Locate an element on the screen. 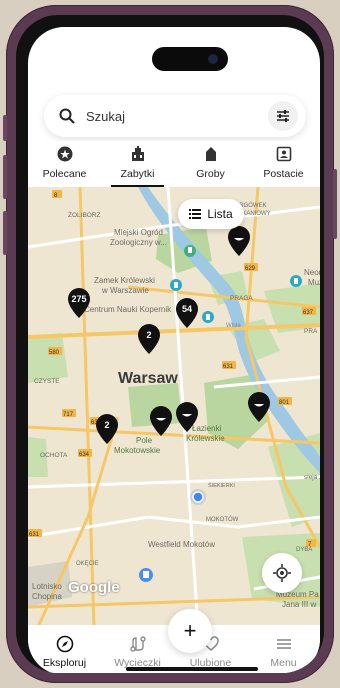  tab-groby: Groby is located at coordinates (210, 164).